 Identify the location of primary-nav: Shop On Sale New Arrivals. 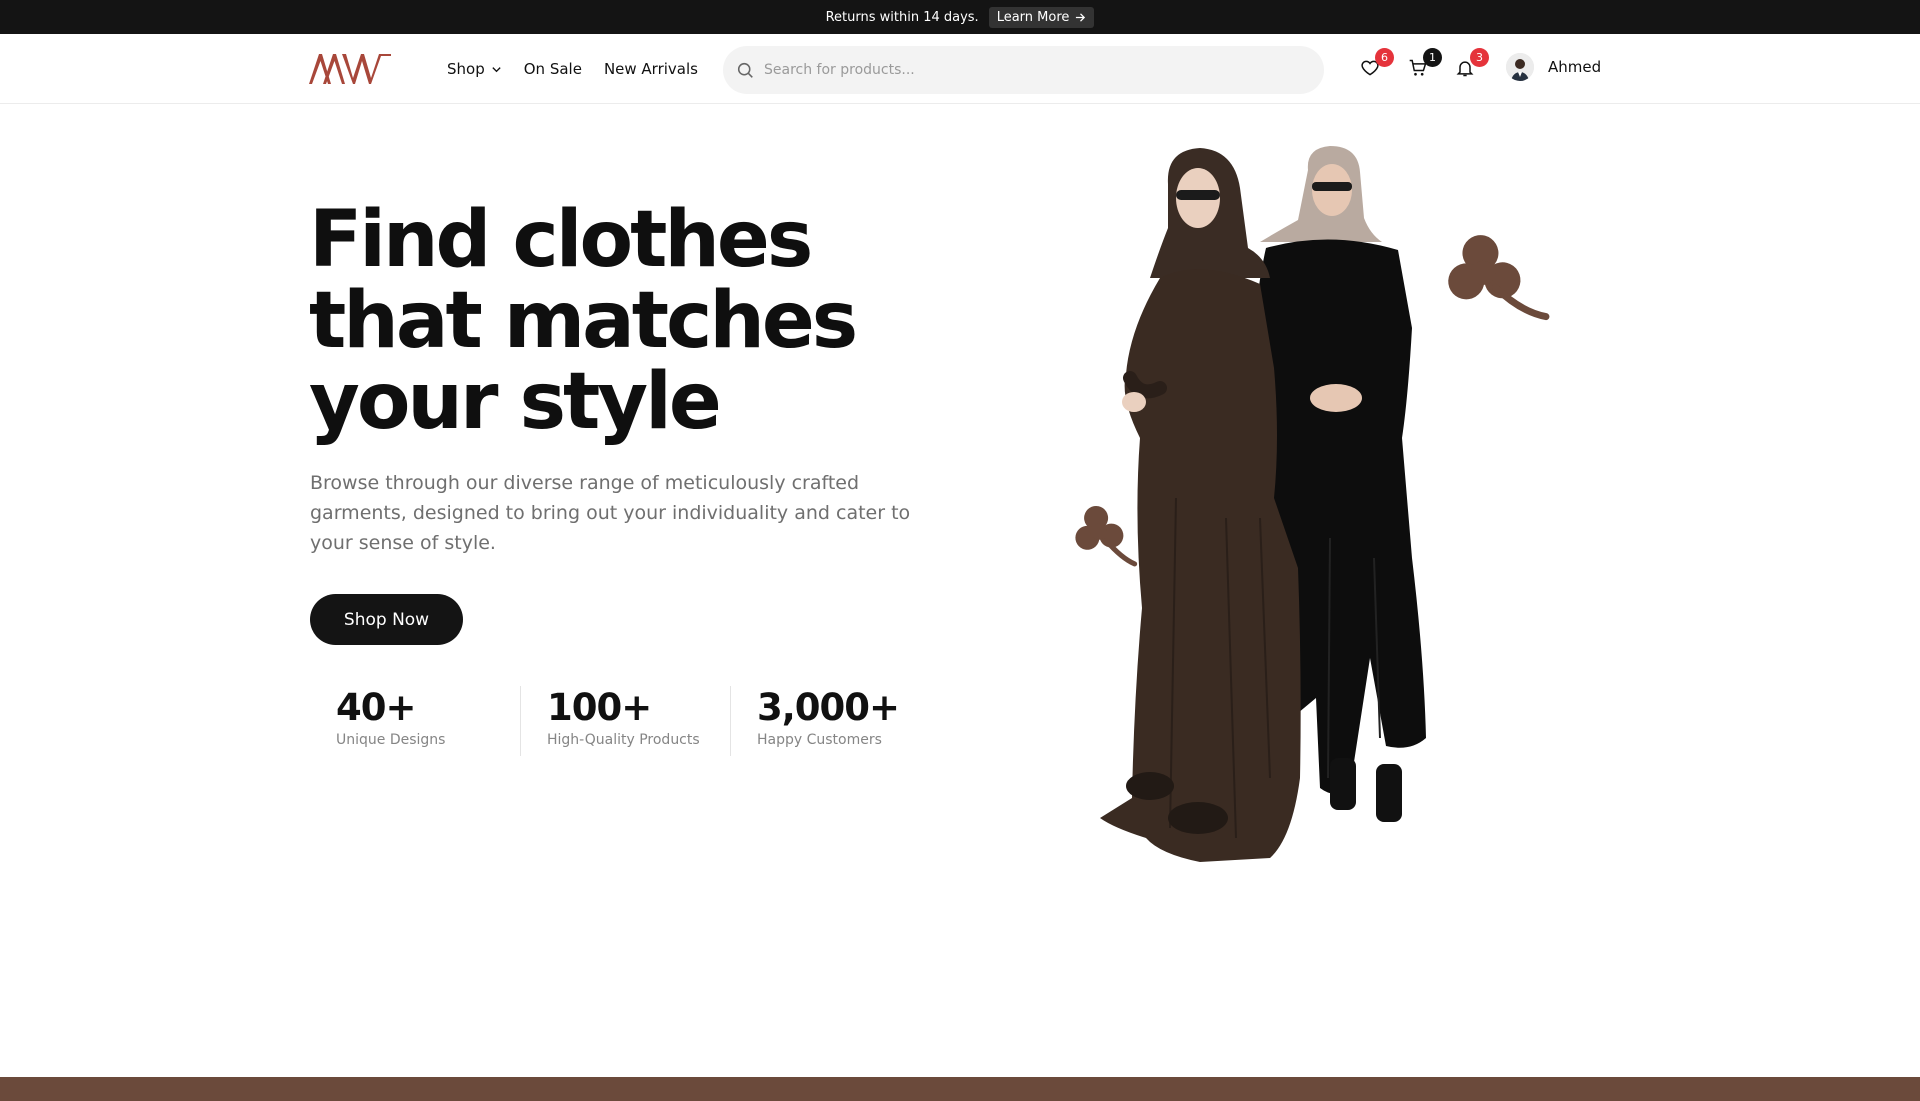
(572, 69).